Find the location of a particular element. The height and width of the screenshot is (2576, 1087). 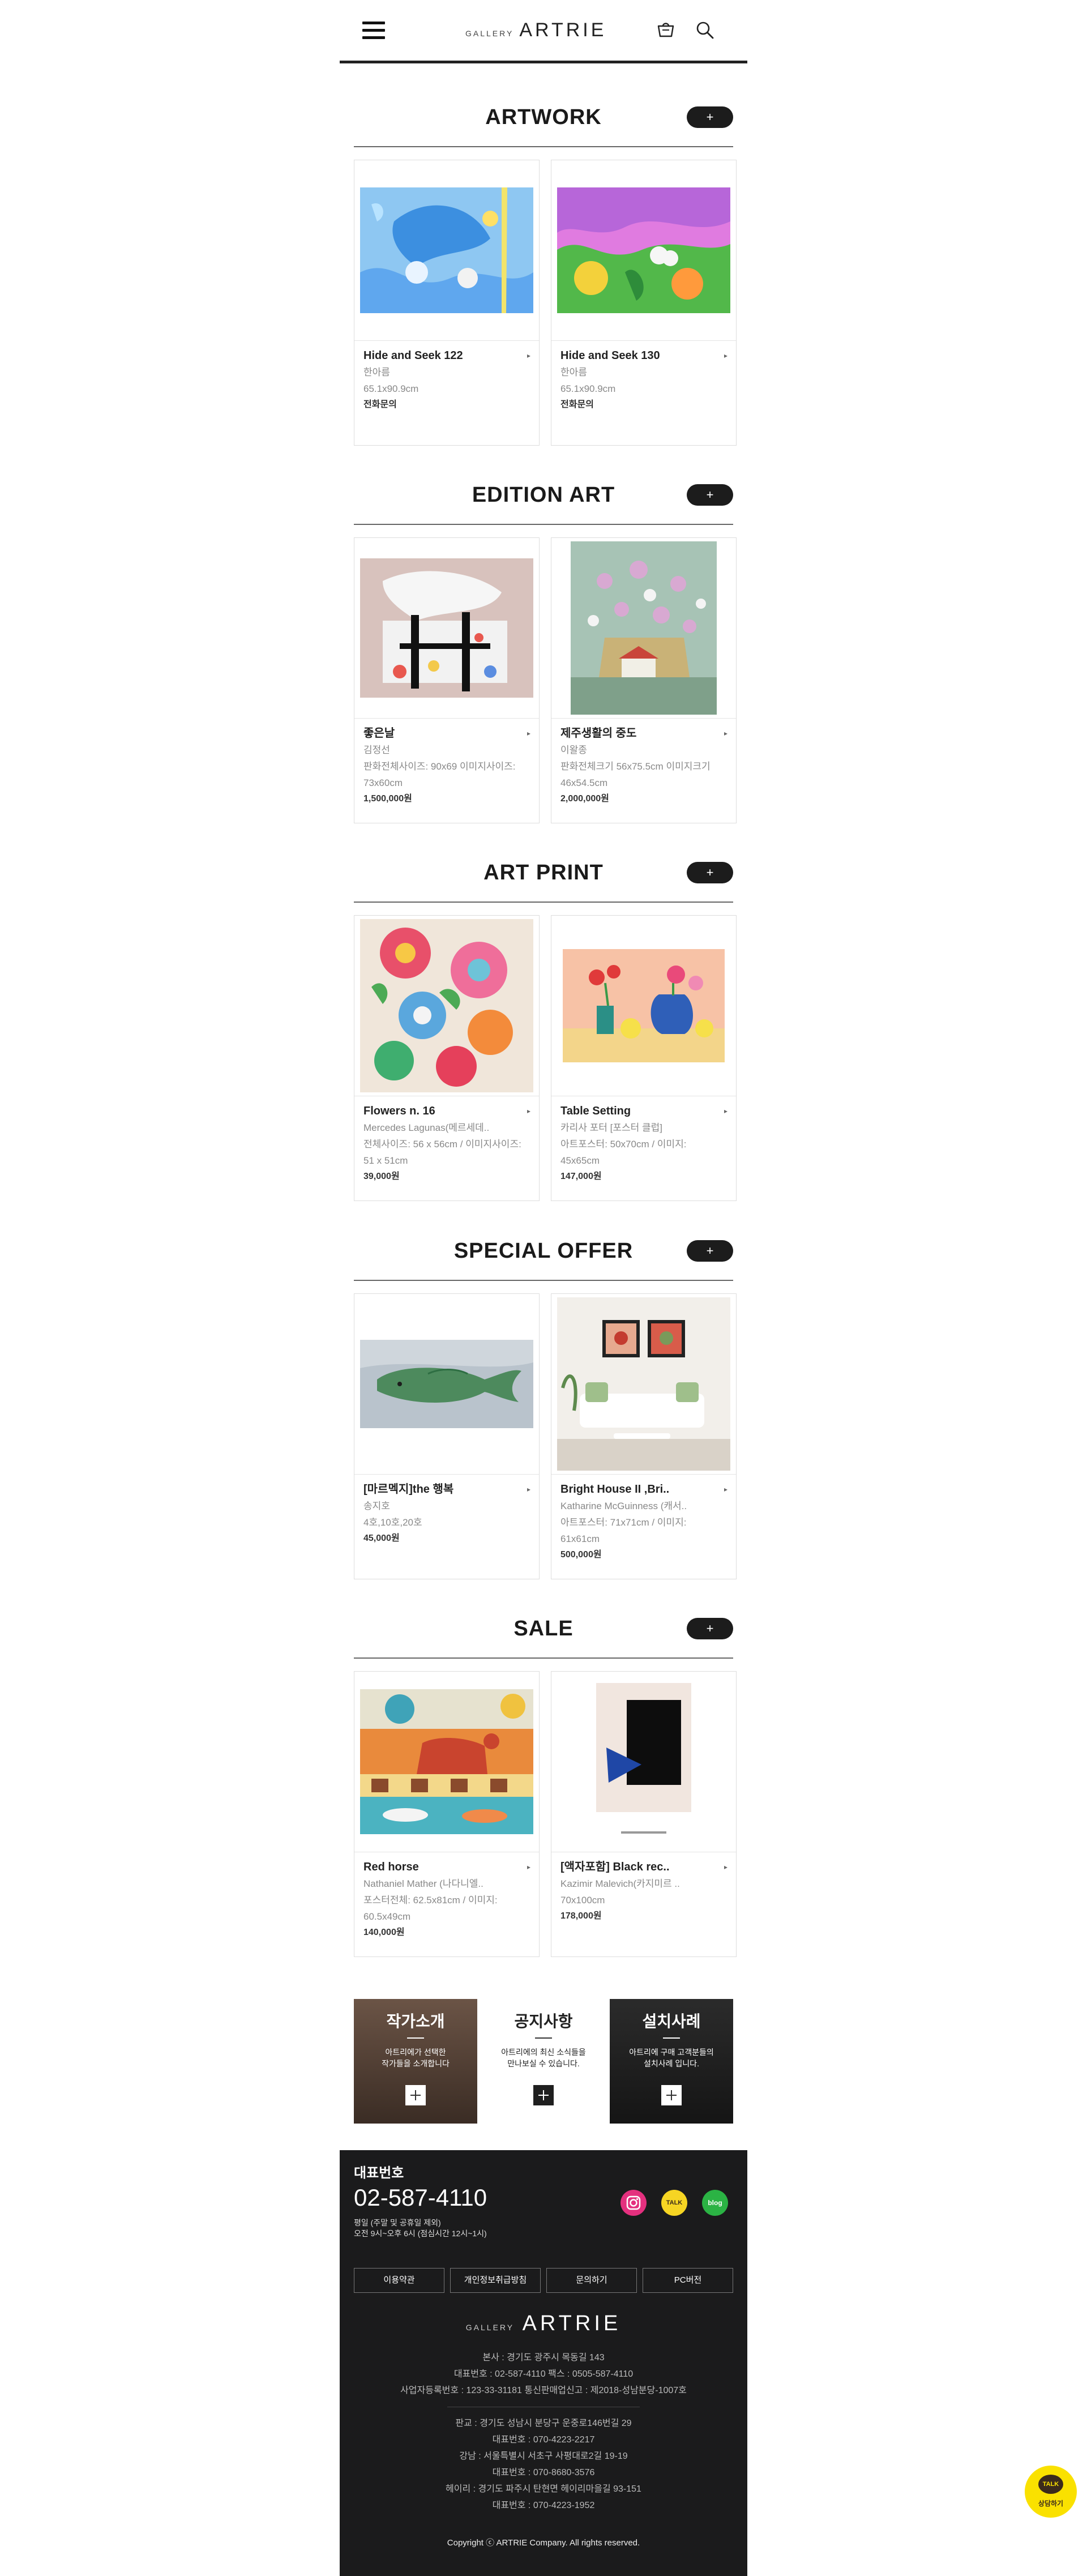

product-detail: 4호,10호,20호 is located at coordinates (392, 1523).